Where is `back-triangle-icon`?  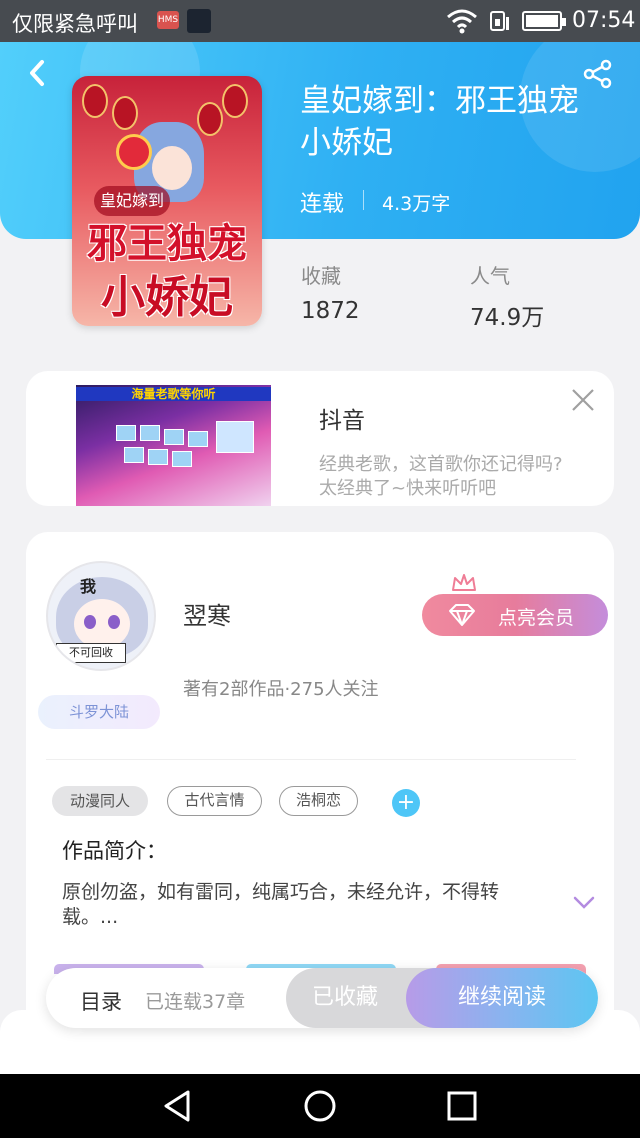 back-triangle-icon is located at coordinates (178, 1106).